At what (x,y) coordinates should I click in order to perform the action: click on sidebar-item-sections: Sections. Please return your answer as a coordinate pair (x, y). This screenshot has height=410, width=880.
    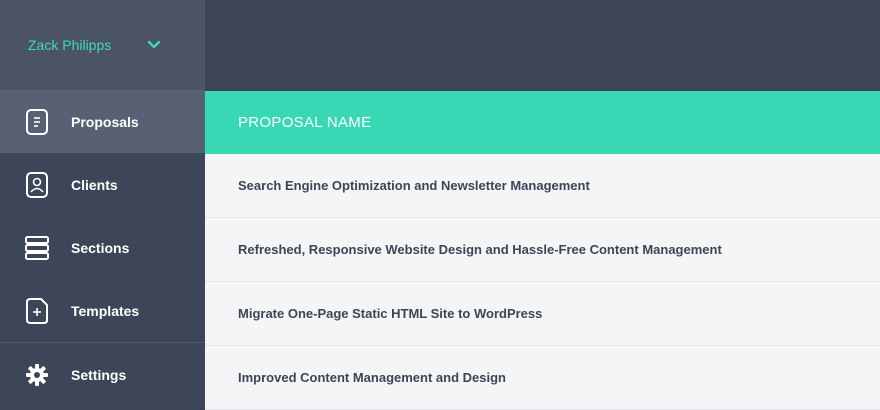
    Looking at the image, I should click on (102, 247).